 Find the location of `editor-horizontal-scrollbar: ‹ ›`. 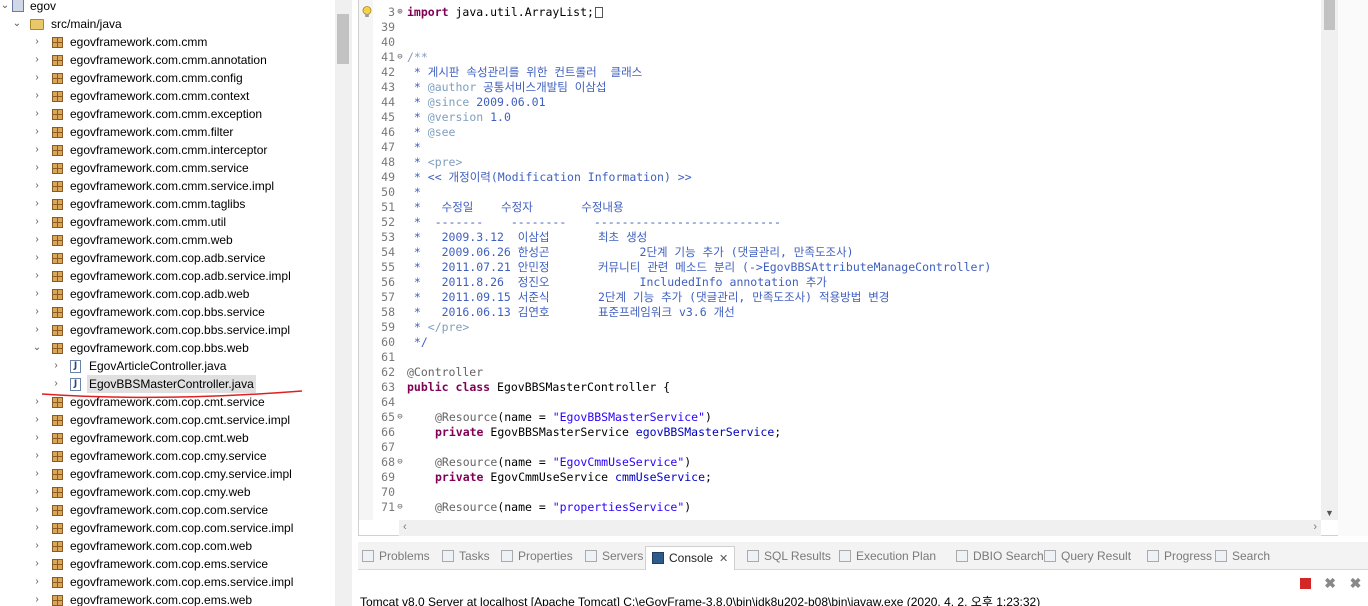

editor-horizontal-scrollbar: ‹ › is located at coordinates (860, 528).